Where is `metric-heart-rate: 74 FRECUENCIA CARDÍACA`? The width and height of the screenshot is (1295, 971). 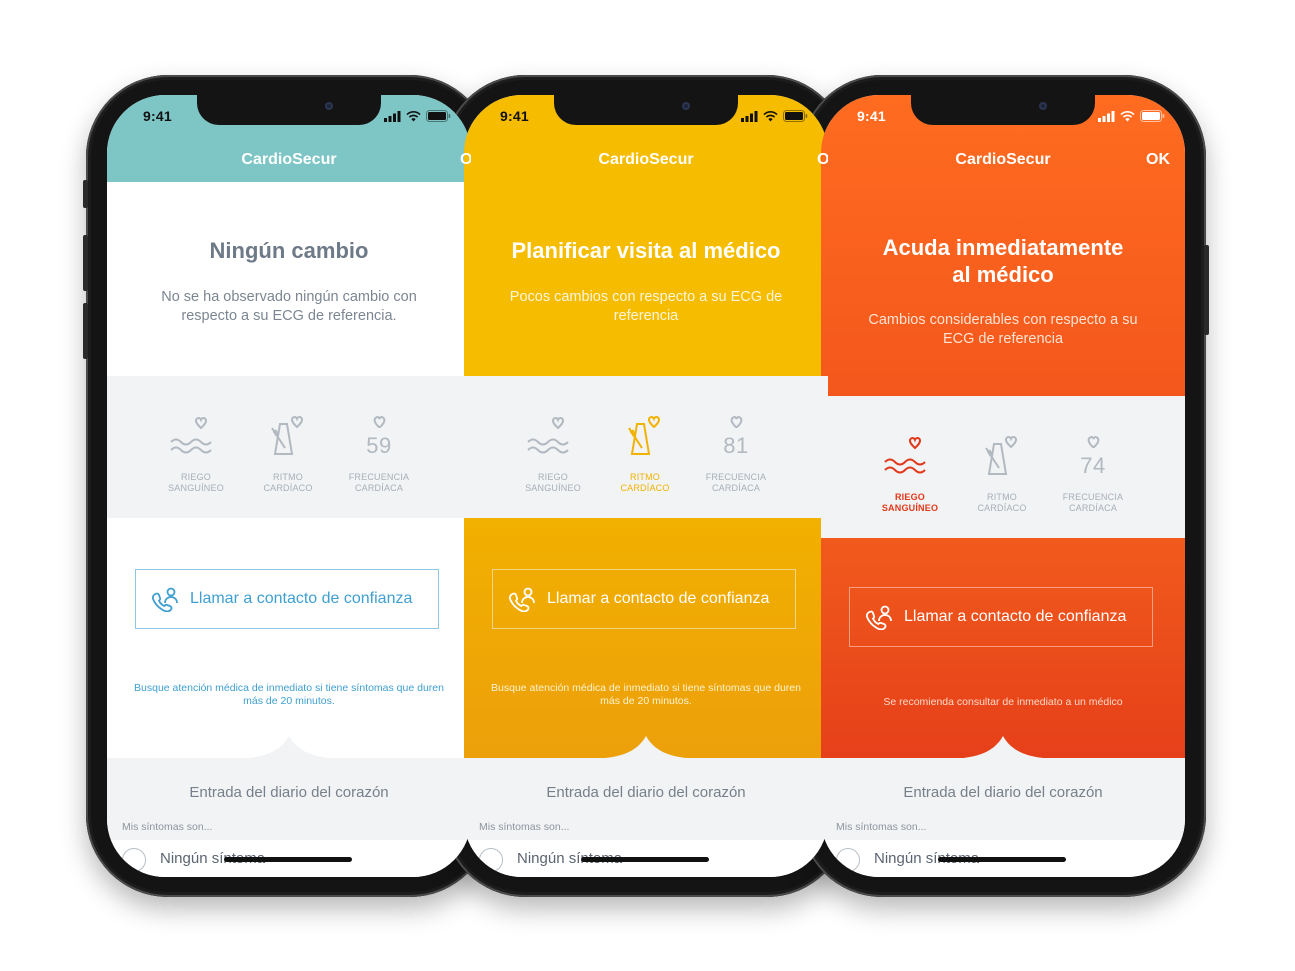
metric-heart-rate: 74 FRECUENCIA CARDÍACA is located at coordinates (1093, 467).